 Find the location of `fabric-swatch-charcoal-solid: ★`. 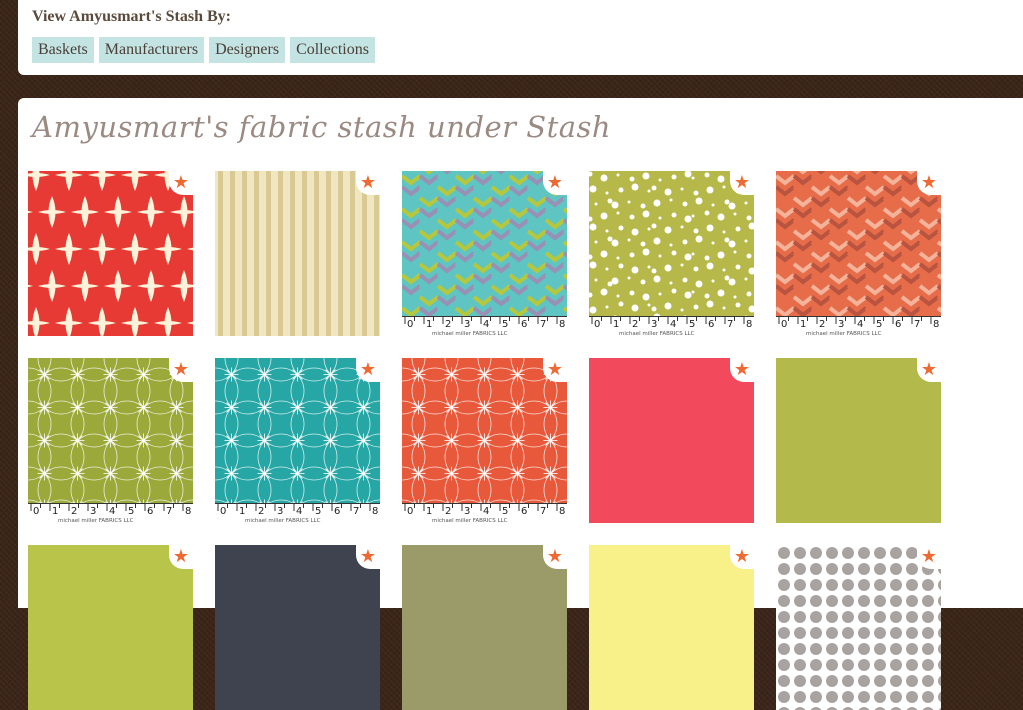

fabric-swatch-charcoal-solid: ★ is located at coordinates (297, 627).